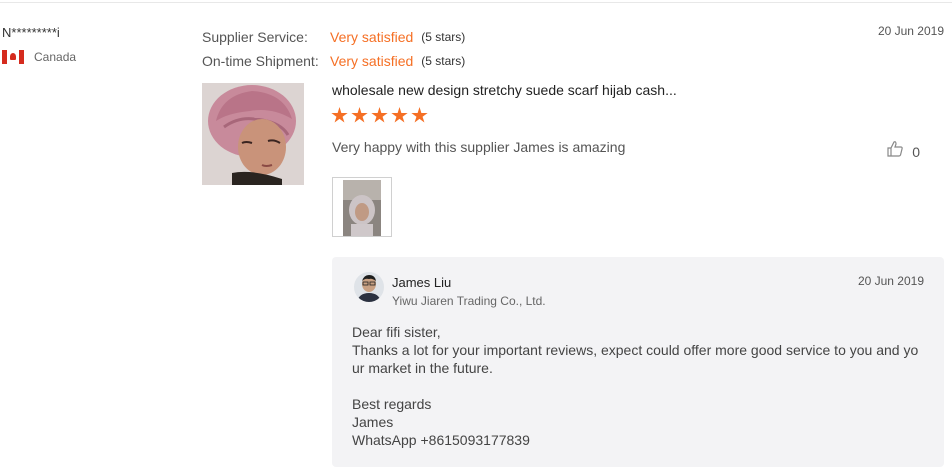 Image resolution: width=952 pixels, height=467 pixels. I want to click on reply-line: James, so click(373, 422).